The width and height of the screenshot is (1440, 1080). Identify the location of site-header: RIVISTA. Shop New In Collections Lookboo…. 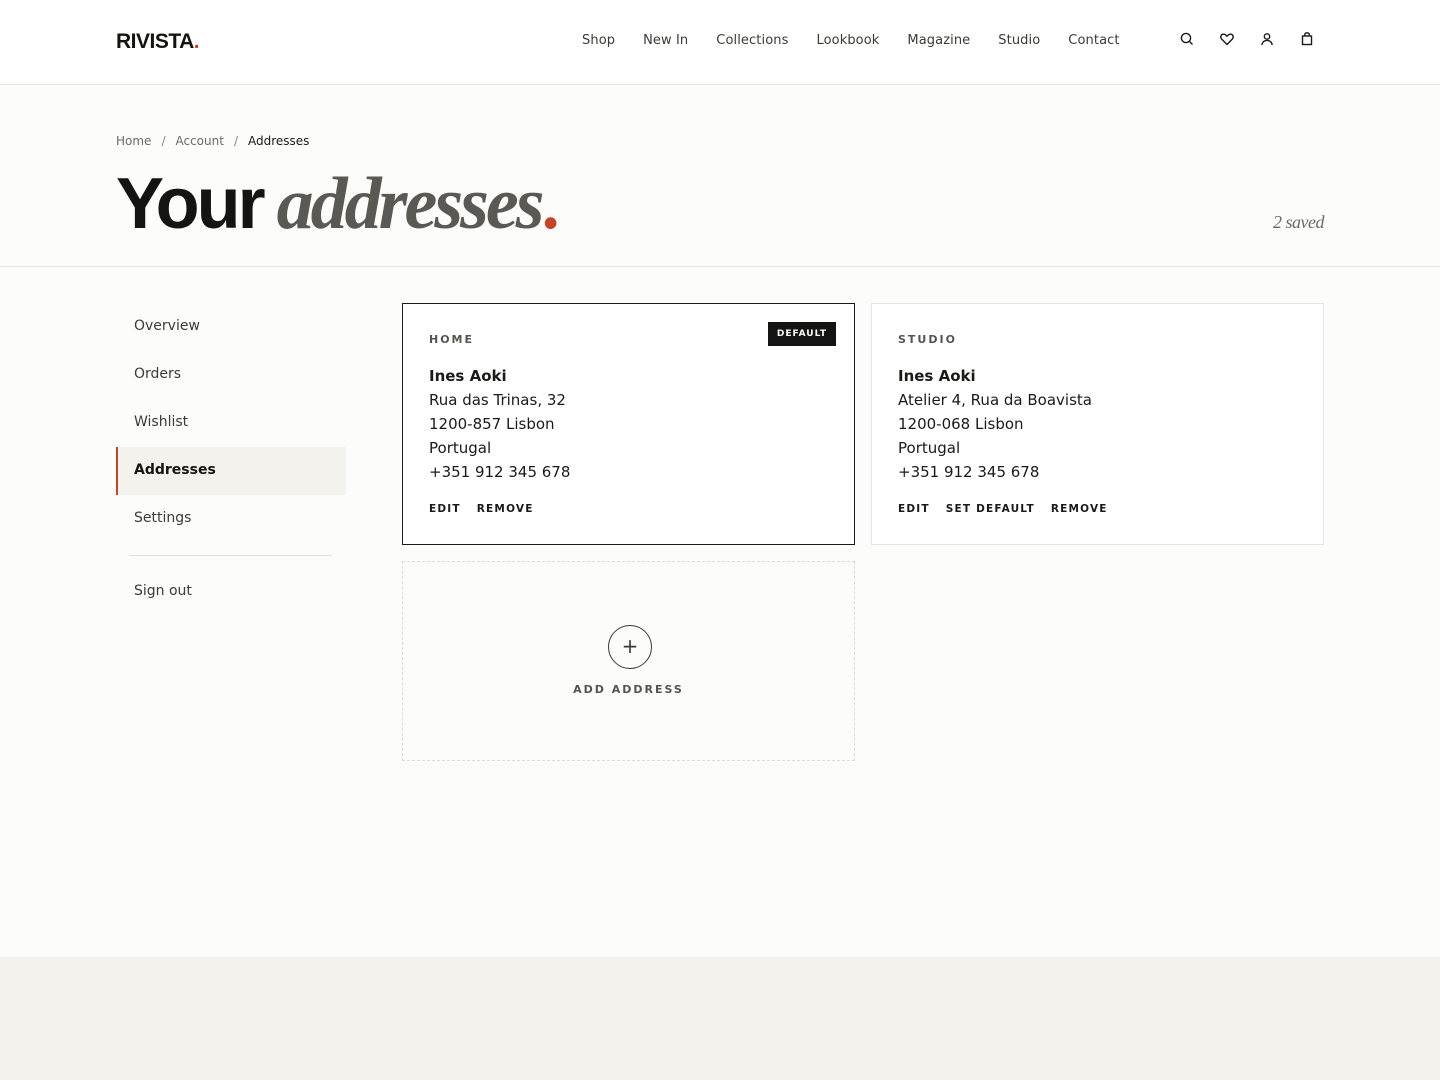
(720, 42).